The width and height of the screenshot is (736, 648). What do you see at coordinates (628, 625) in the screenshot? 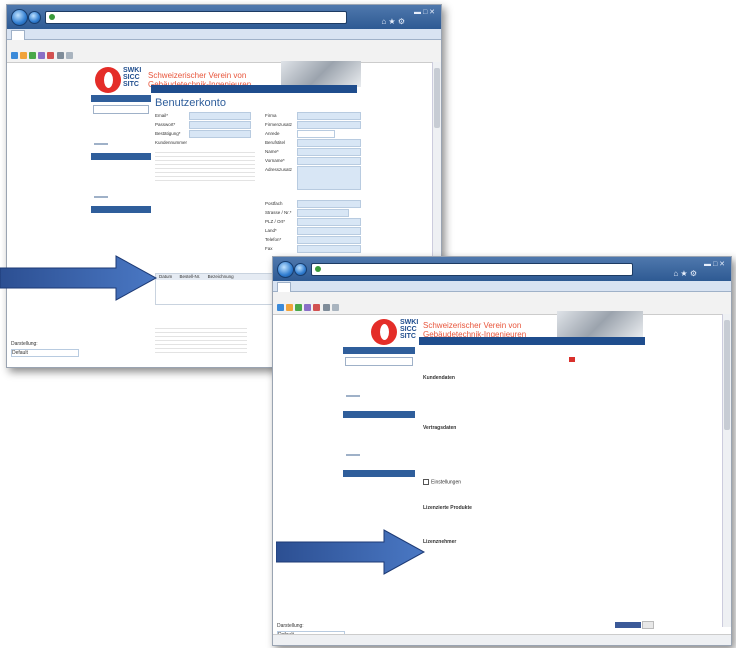
I see `facebook-like-icon` at bounding box center [628, 625].